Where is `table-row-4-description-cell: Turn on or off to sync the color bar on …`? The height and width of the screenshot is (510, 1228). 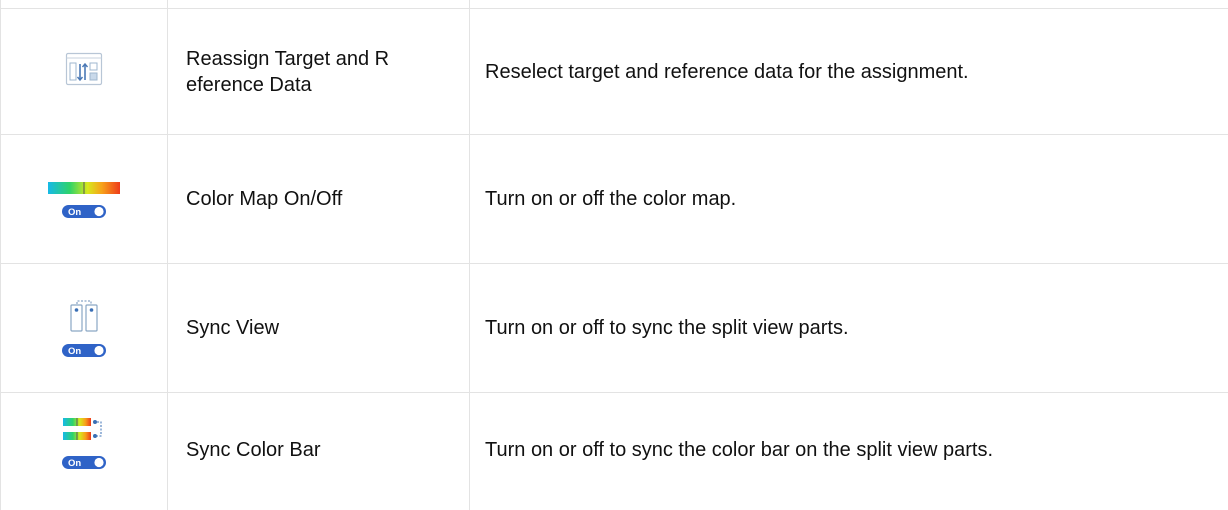
table-row-4-description-cell: Turn on or off to sync the color bar on … is located at coordinates (849, 451).